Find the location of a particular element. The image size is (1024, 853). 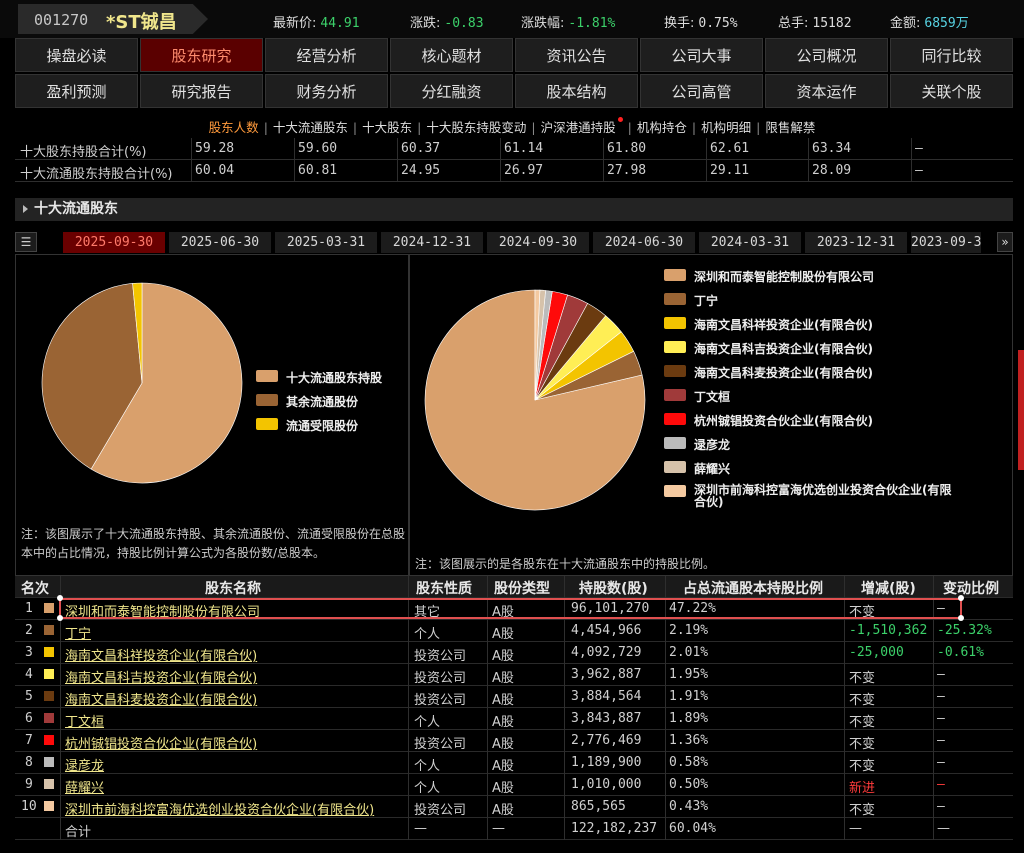

side-scrollbar is located at coordinates (1021, 410).